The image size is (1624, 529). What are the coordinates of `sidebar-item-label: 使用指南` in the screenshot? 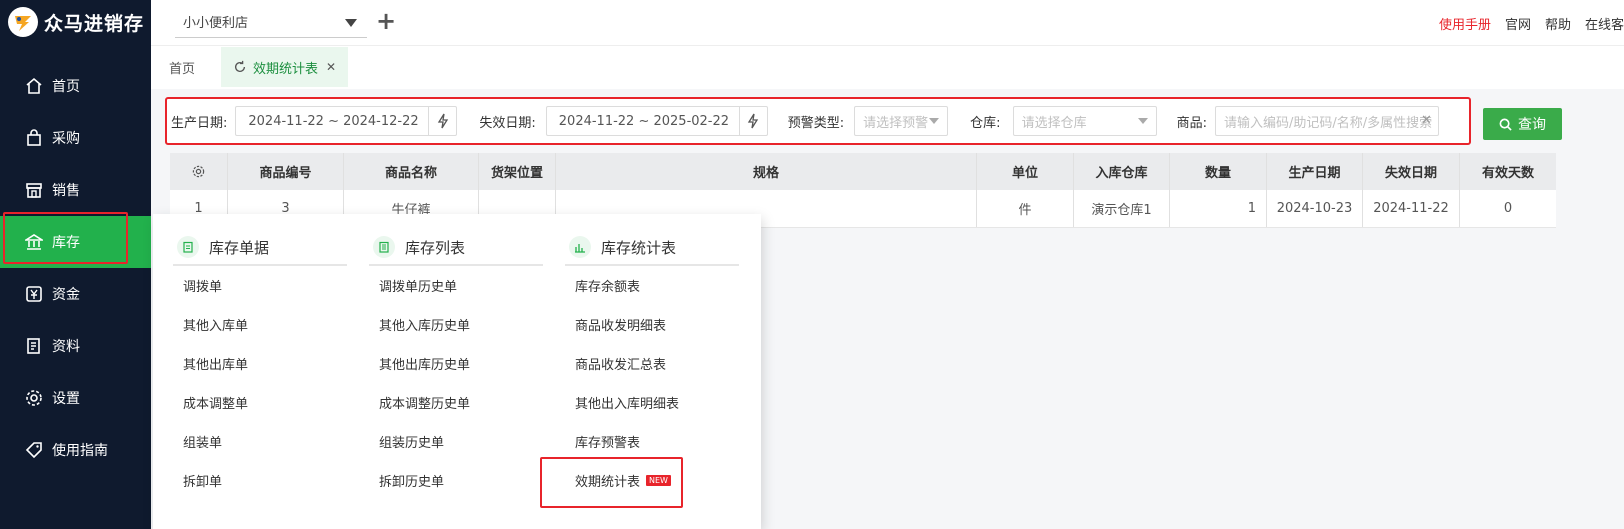 It's located at (80, 451).